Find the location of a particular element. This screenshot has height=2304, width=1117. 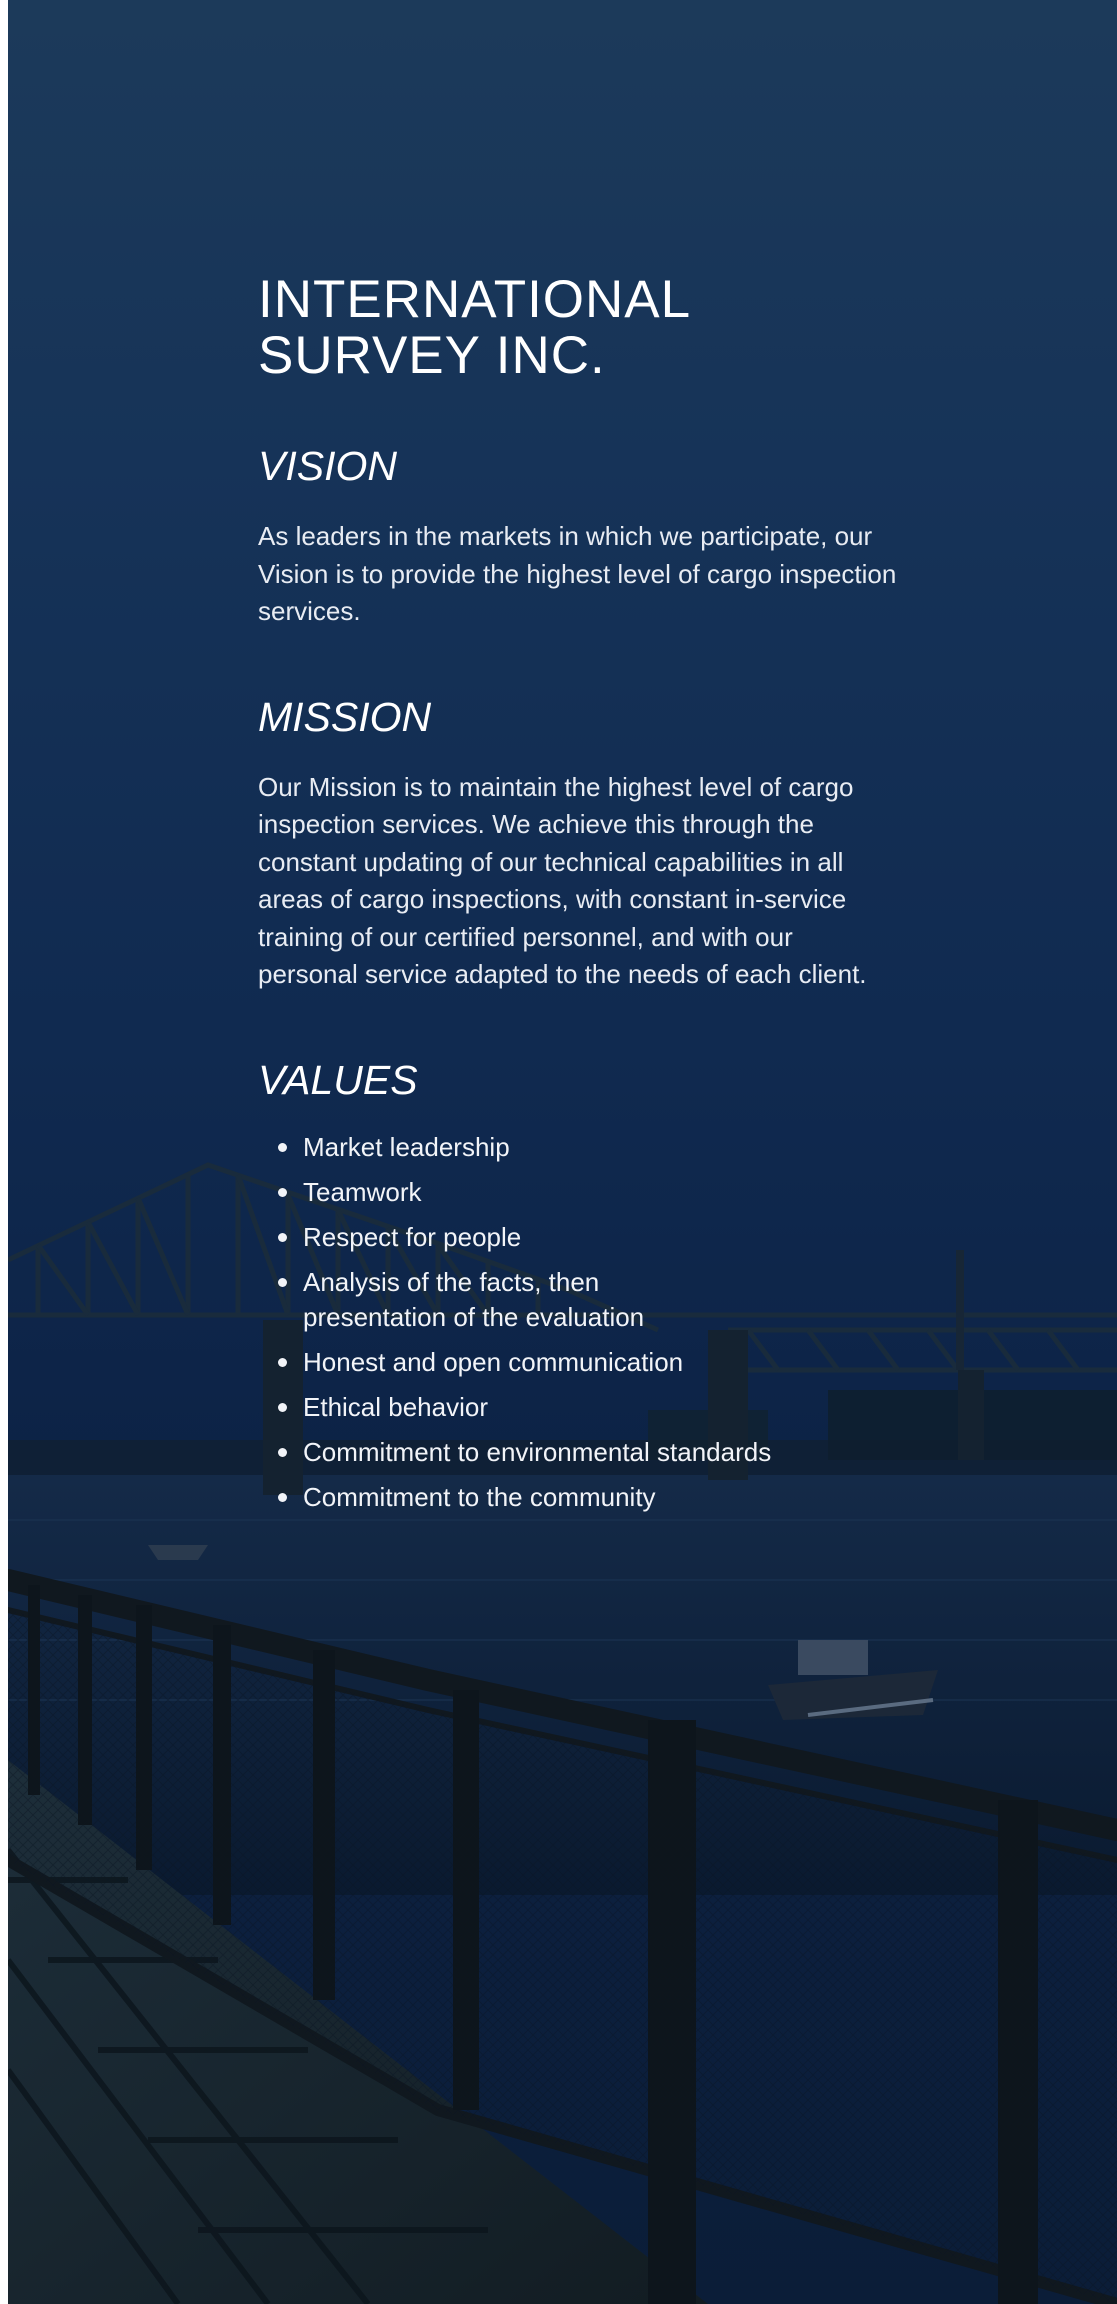

list-item: Teamwork is located at coordinates (578, 1192).